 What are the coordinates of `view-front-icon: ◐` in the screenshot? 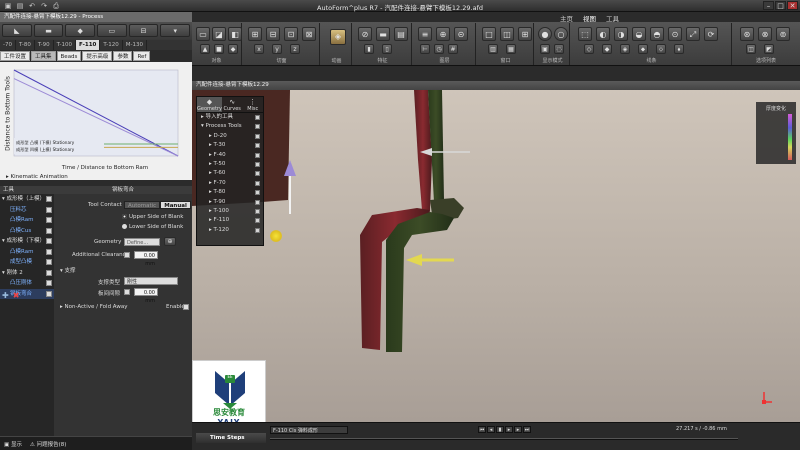 It's located at (603, 34).